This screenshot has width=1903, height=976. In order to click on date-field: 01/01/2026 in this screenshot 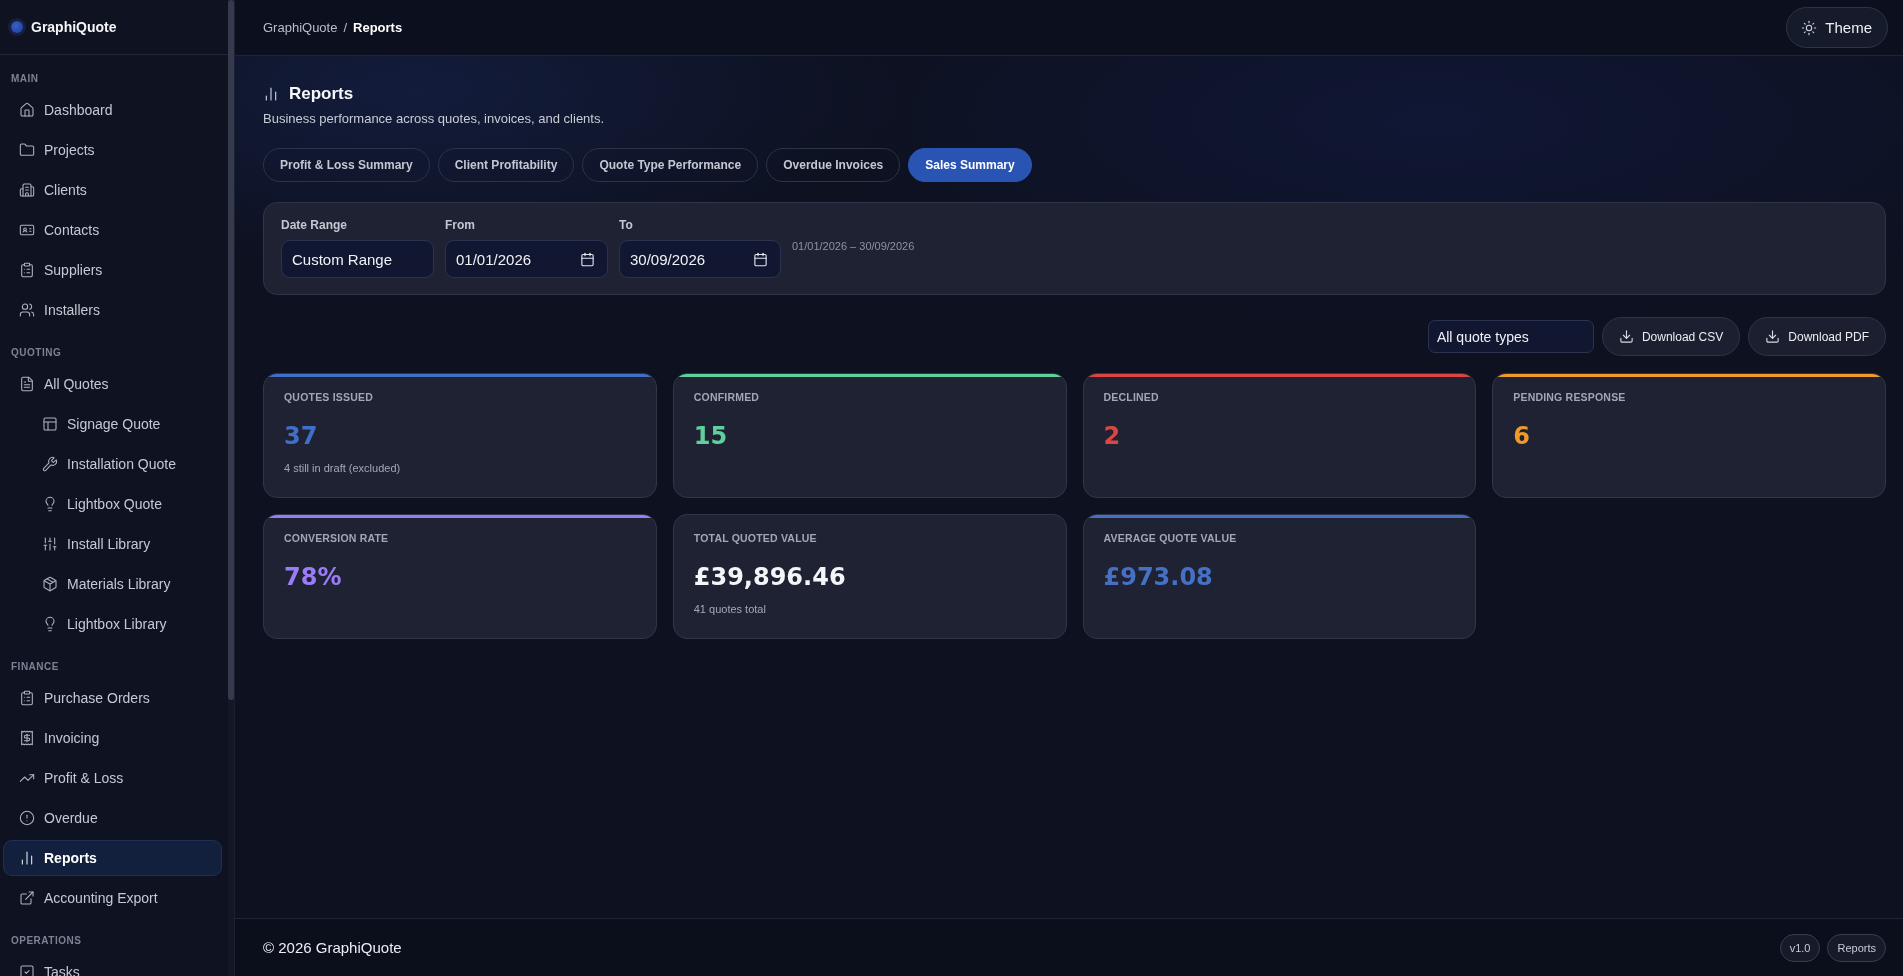, I will do `click(526, 259)`.